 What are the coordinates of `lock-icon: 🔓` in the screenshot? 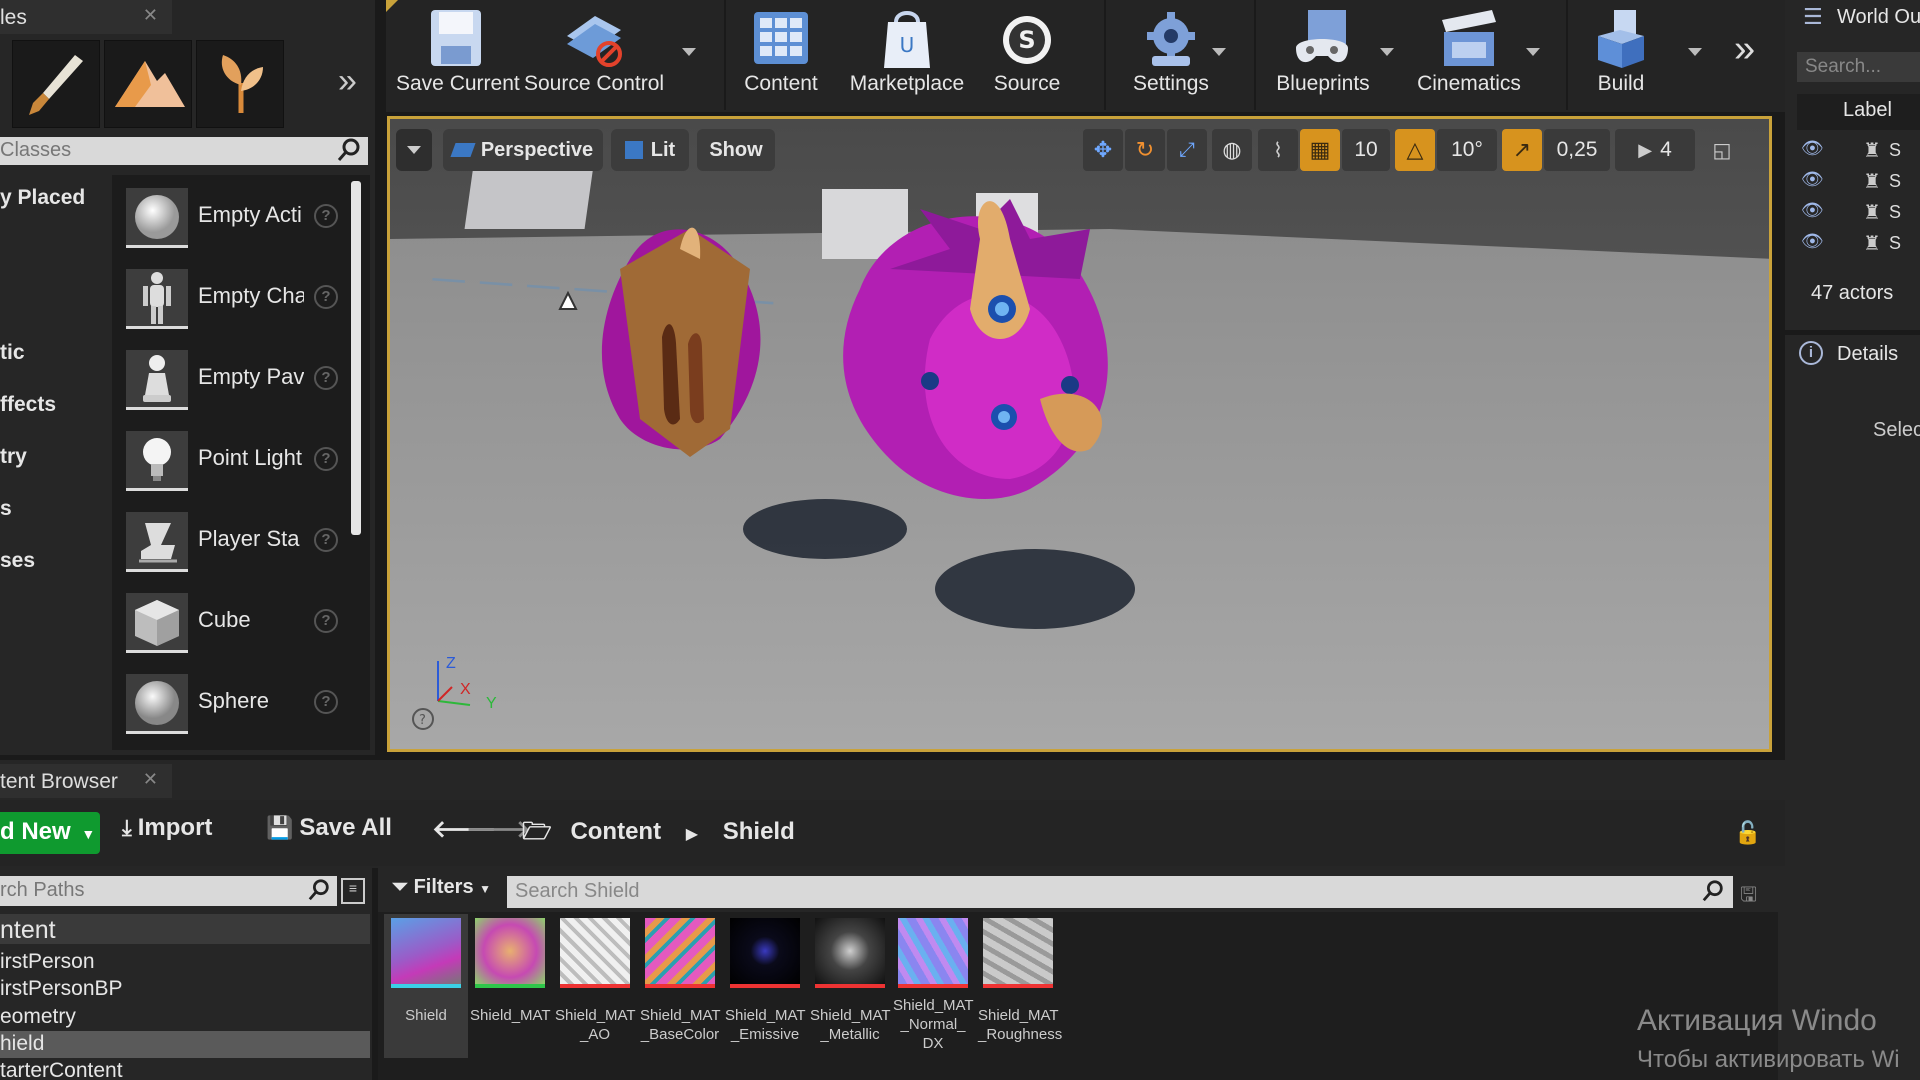 It's located at (1747, 833).